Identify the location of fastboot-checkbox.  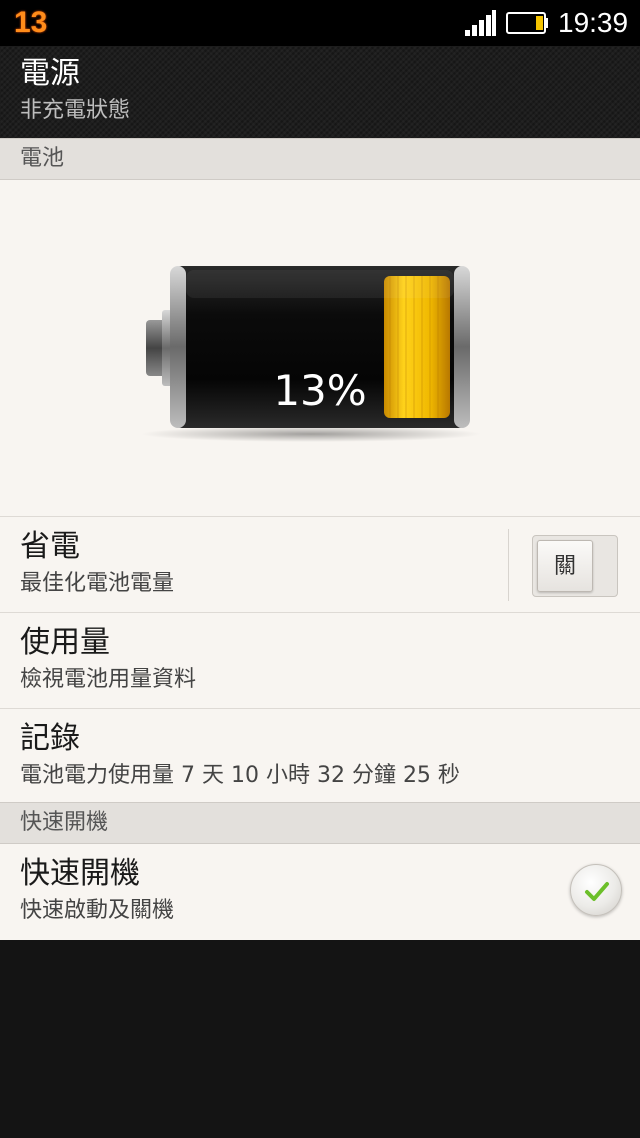
(596, 890).